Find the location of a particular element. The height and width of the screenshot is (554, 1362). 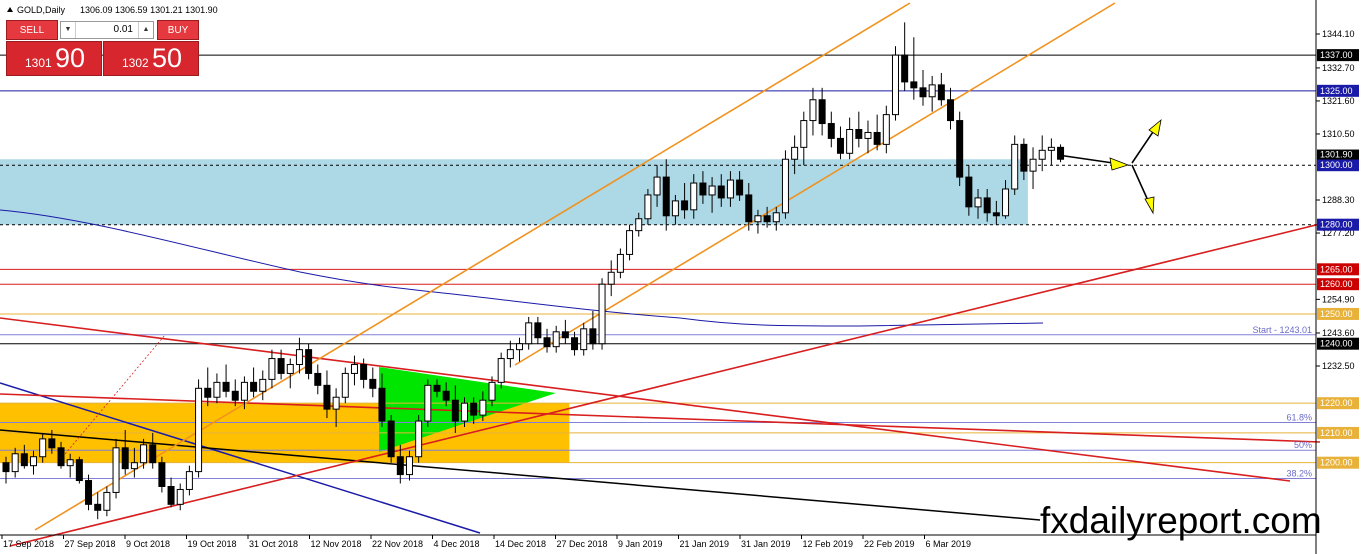

y-tick-label: 1254.90 is located at coordinates (1338, 299).